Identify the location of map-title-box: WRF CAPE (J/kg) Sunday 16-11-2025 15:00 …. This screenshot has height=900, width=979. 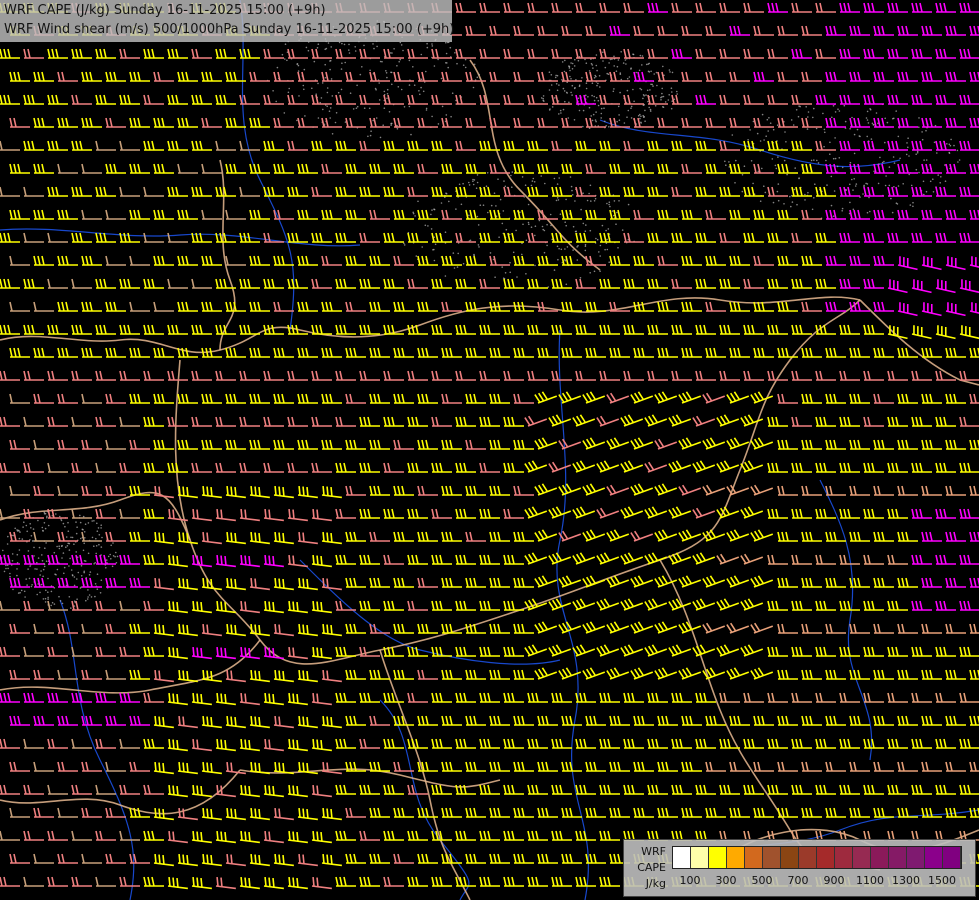
(227, 21).